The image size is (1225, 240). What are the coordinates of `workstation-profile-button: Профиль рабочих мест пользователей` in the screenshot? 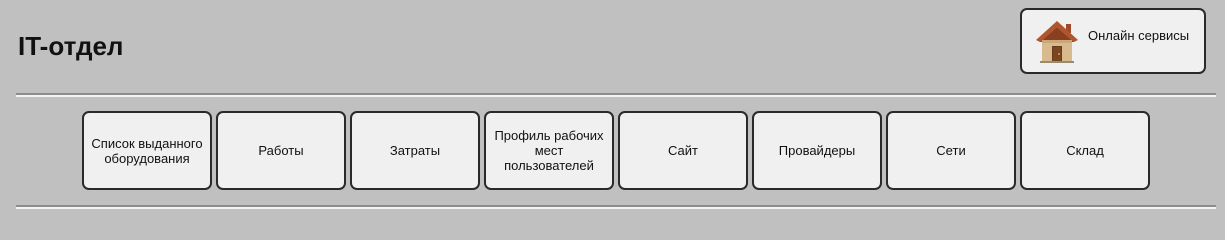 It's located at (549, 150).